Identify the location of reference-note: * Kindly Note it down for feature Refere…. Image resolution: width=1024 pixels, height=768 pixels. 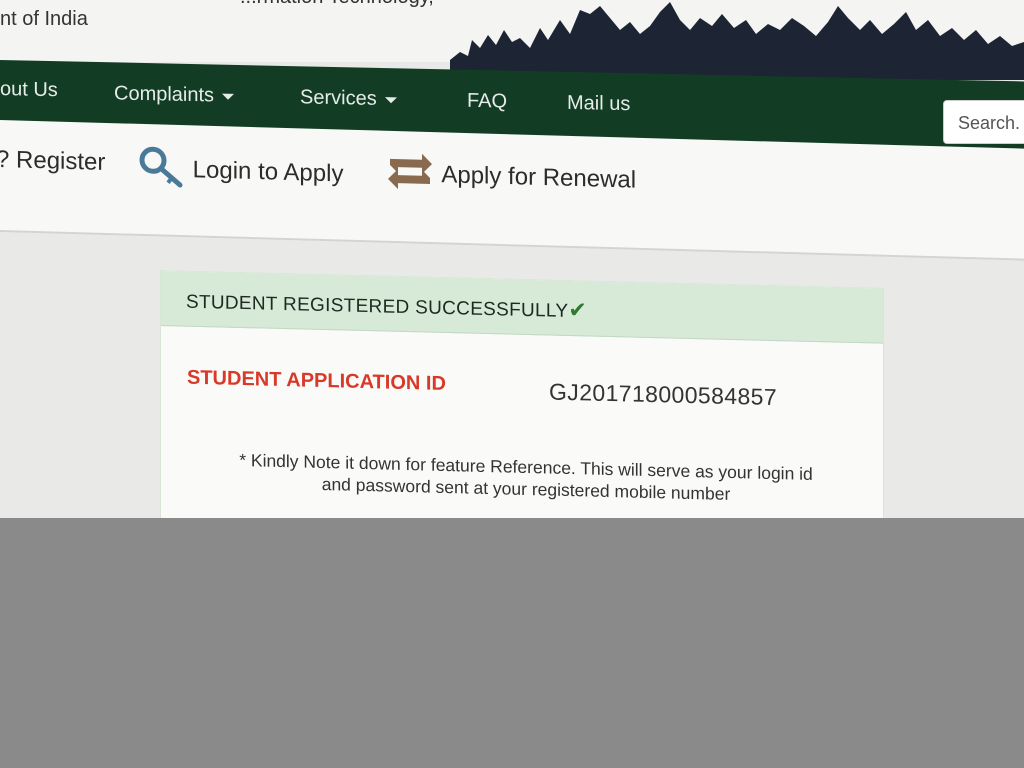
(526, 478).